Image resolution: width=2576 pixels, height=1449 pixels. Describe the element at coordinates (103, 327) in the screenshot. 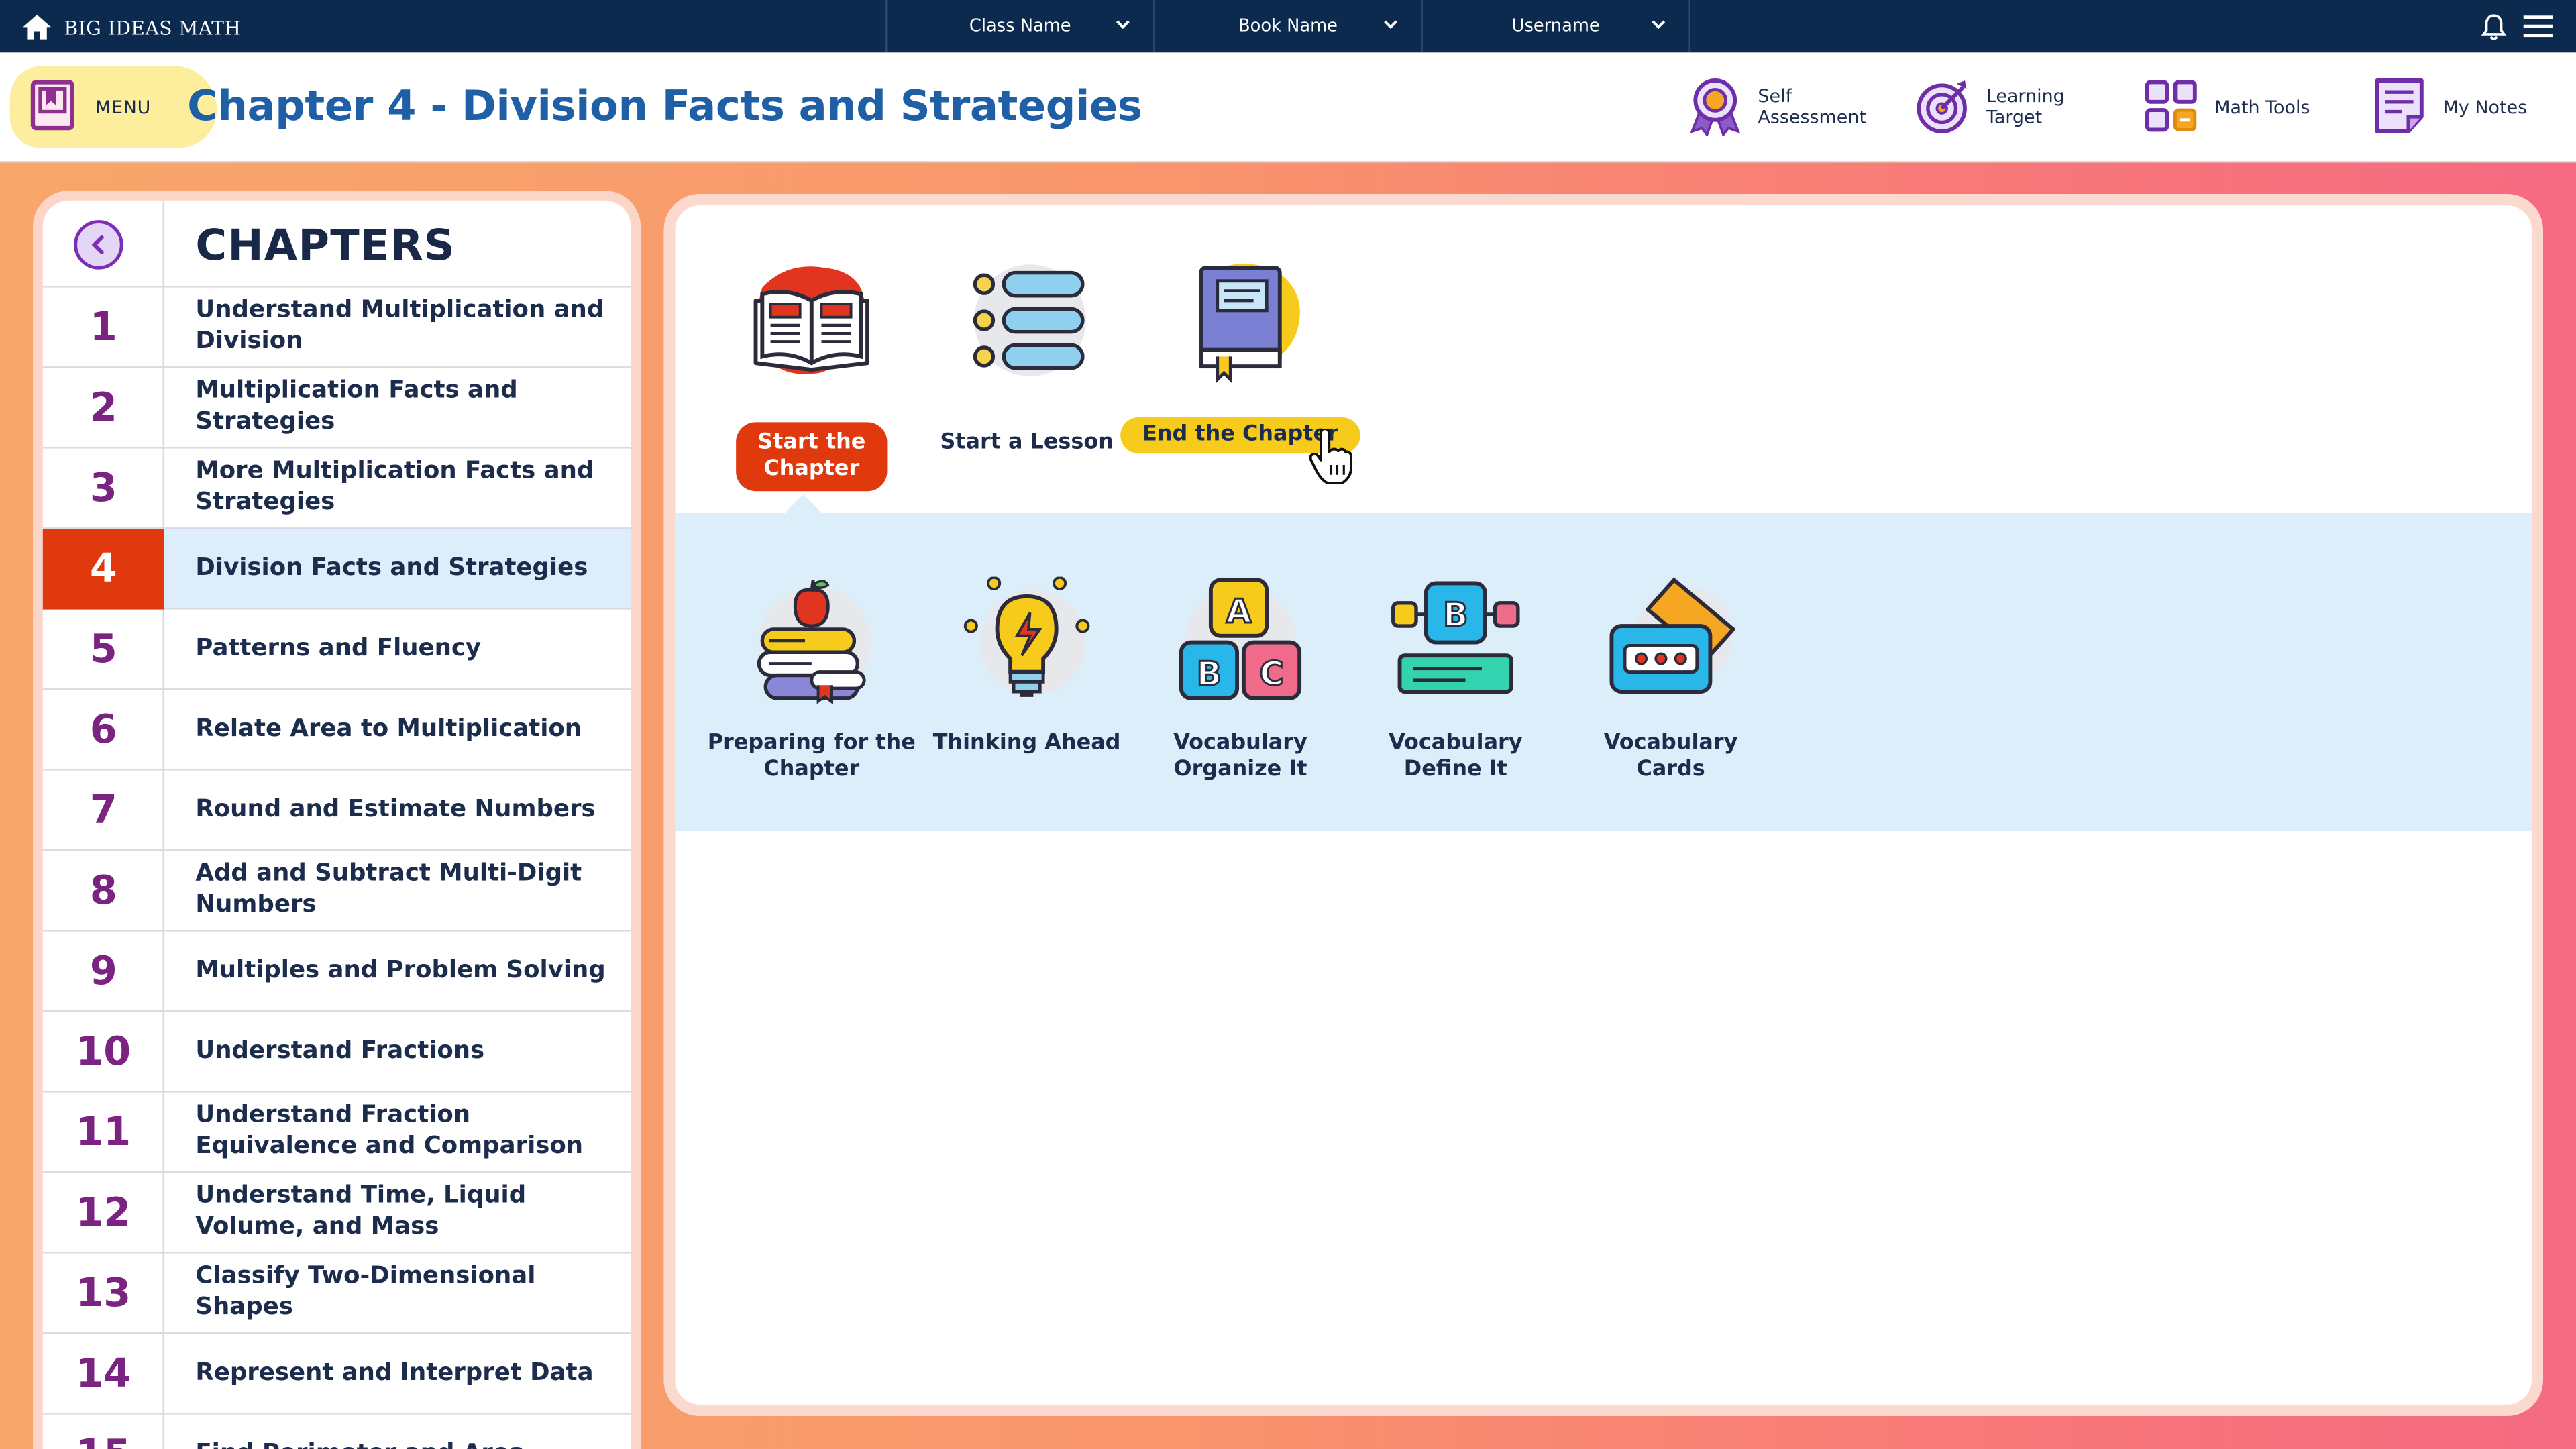

I see `chapter-number: 1` at that location.